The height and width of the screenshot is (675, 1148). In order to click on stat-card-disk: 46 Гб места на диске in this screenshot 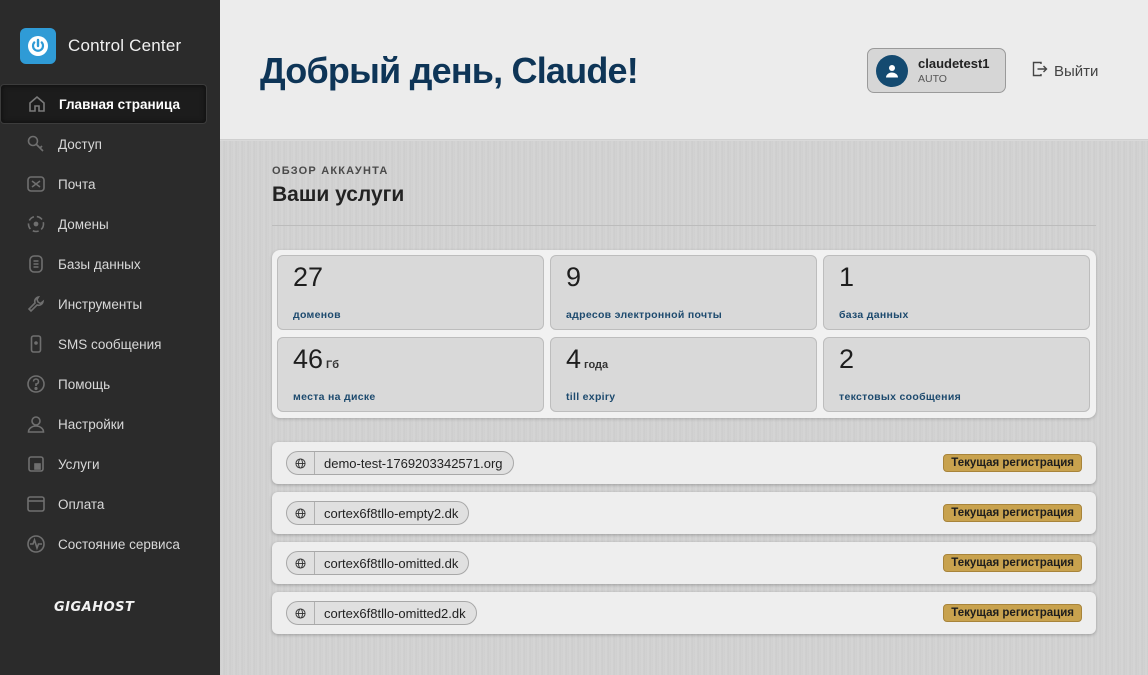, I will do `click(410, 374)`.